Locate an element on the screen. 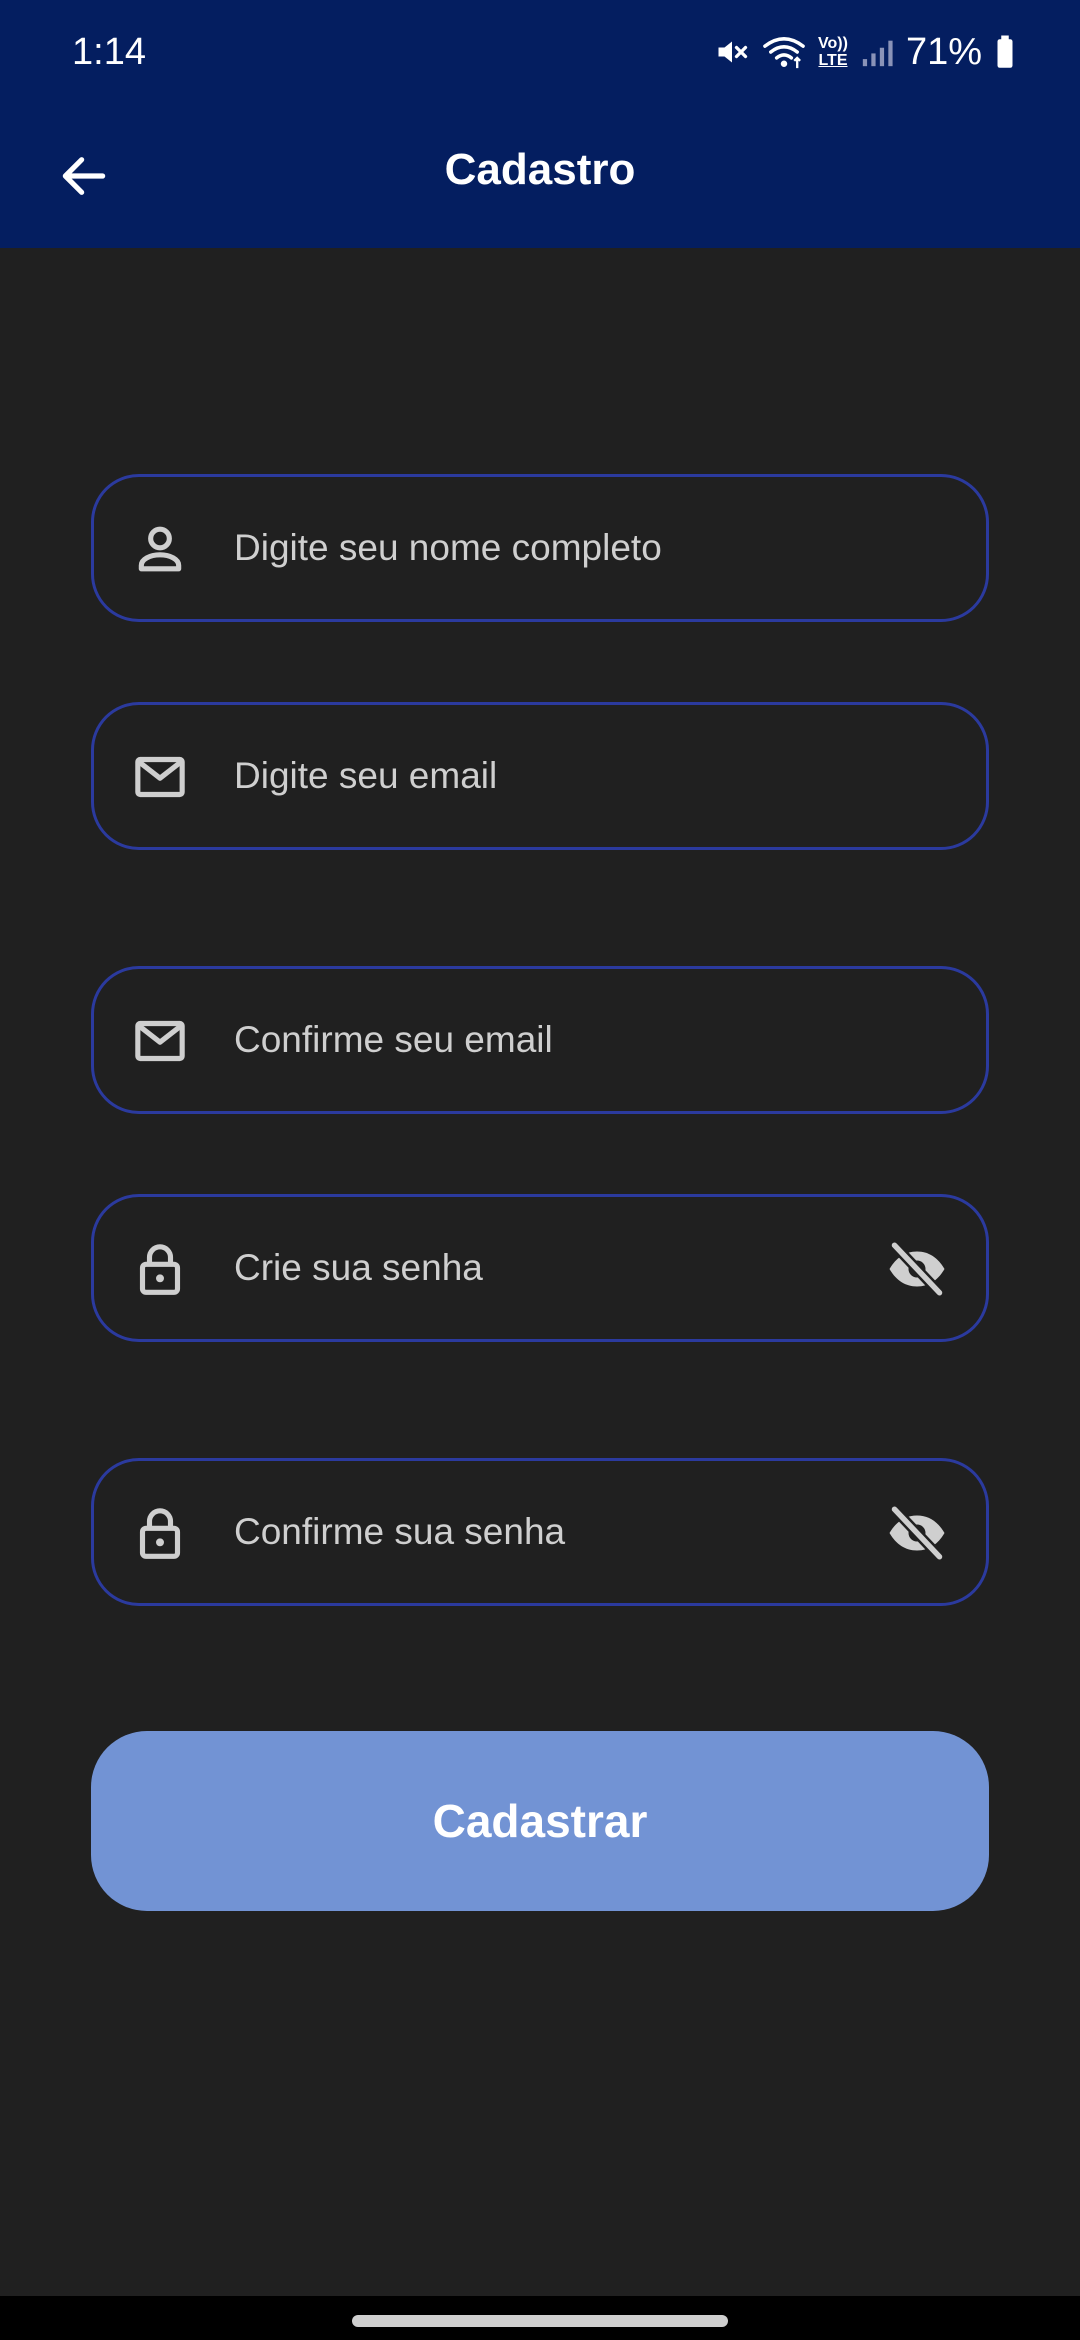  home-indicator is located at coordinates (540, 2321).